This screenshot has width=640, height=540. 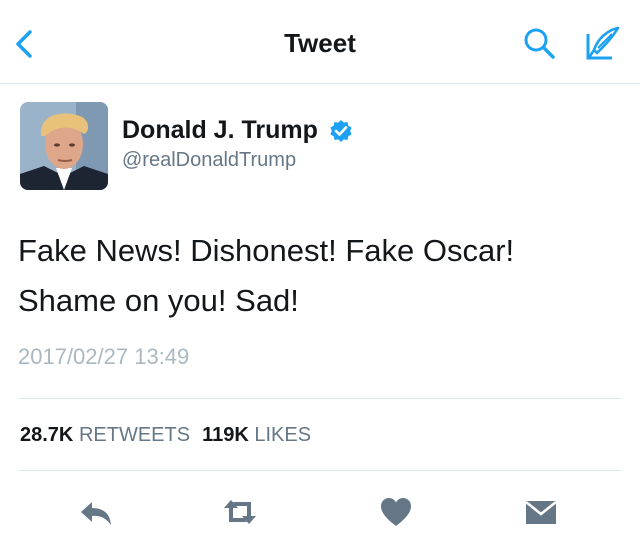 What do you see at coordinates (158, 300) in the screenshot?
I see `tweet-text-line: Shame on you! Sad!` at bounding box center [158, 300].